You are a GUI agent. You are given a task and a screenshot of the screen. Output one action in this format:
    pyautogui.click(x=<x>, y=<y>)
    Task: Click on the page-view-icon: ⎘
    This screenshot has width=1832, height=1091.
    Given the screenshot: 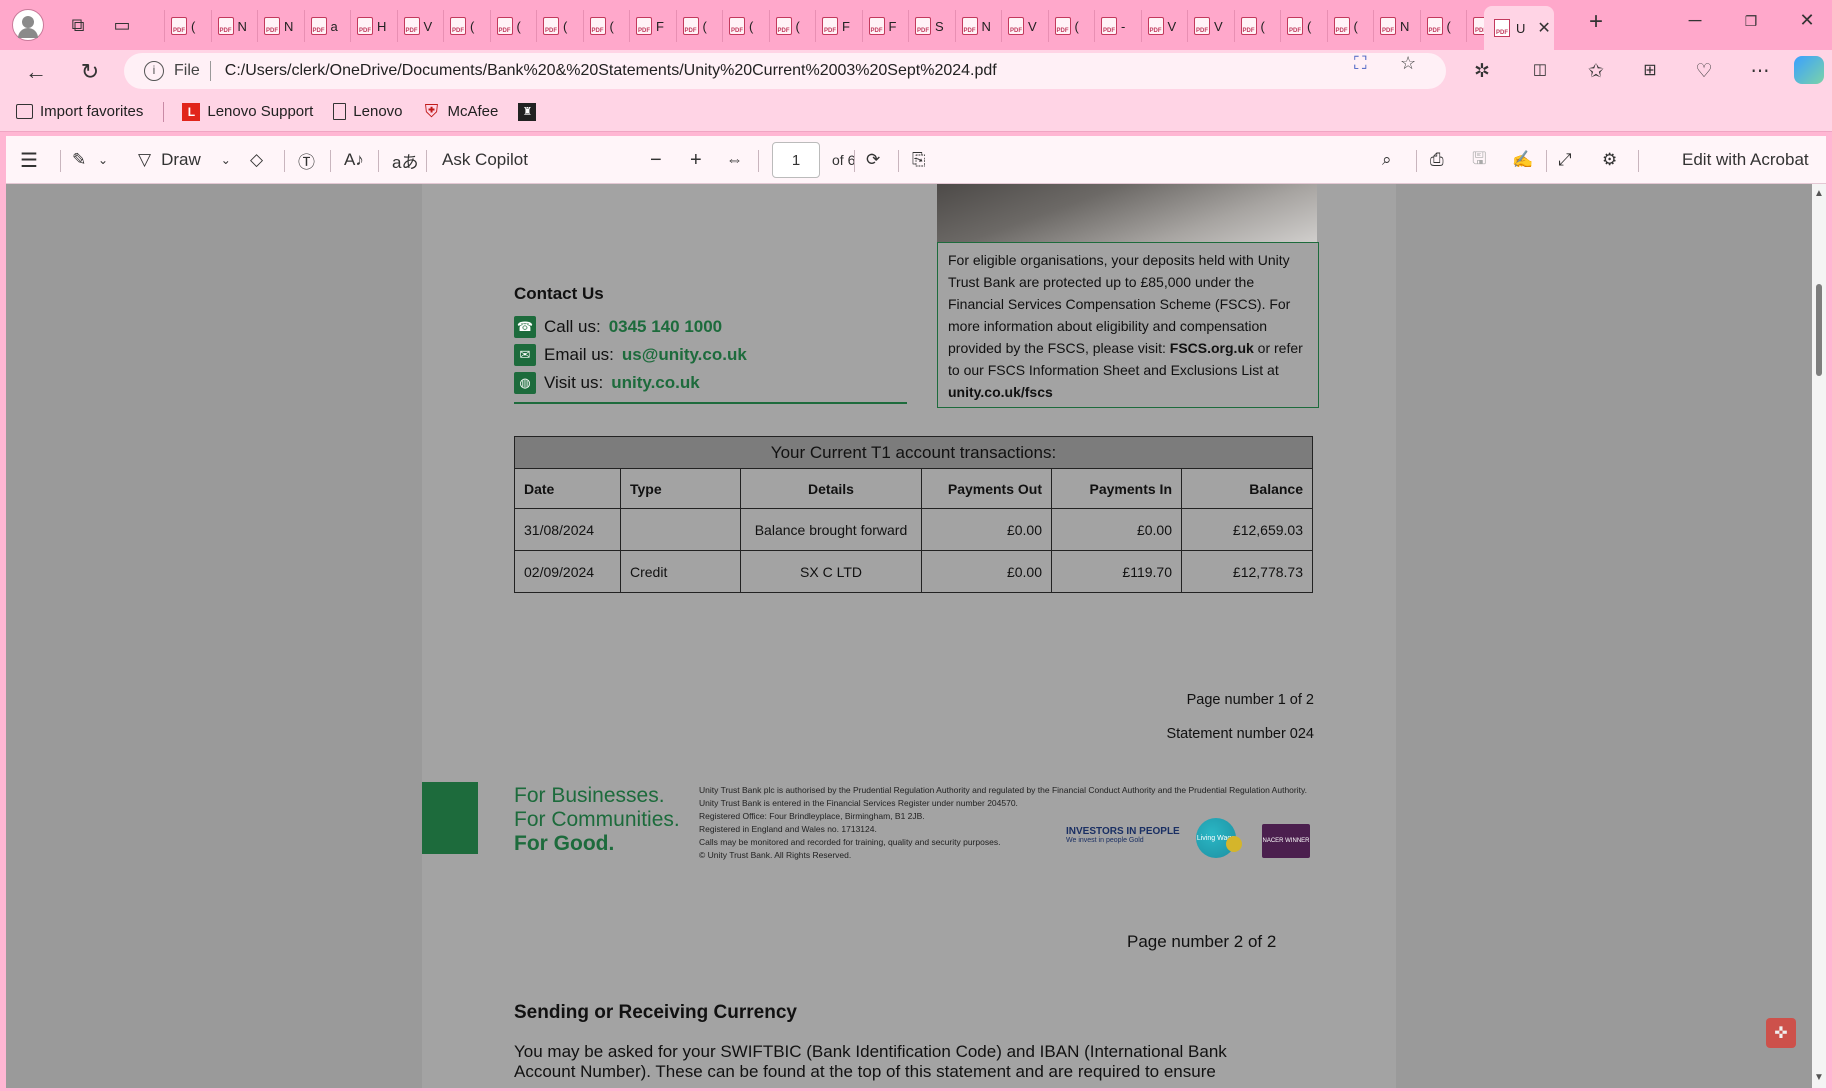 What is the action you would take?
    pyautogui.click(x=919, y=160)
    